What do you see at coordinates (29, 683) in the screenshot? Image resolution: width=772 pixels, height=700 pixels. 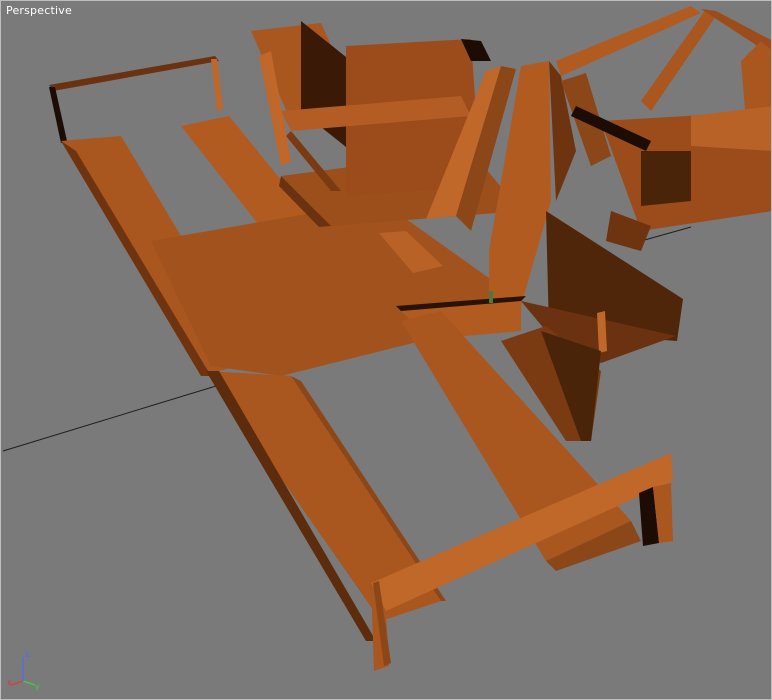 I see `y-axis-line` at bounding box center [29, 683].